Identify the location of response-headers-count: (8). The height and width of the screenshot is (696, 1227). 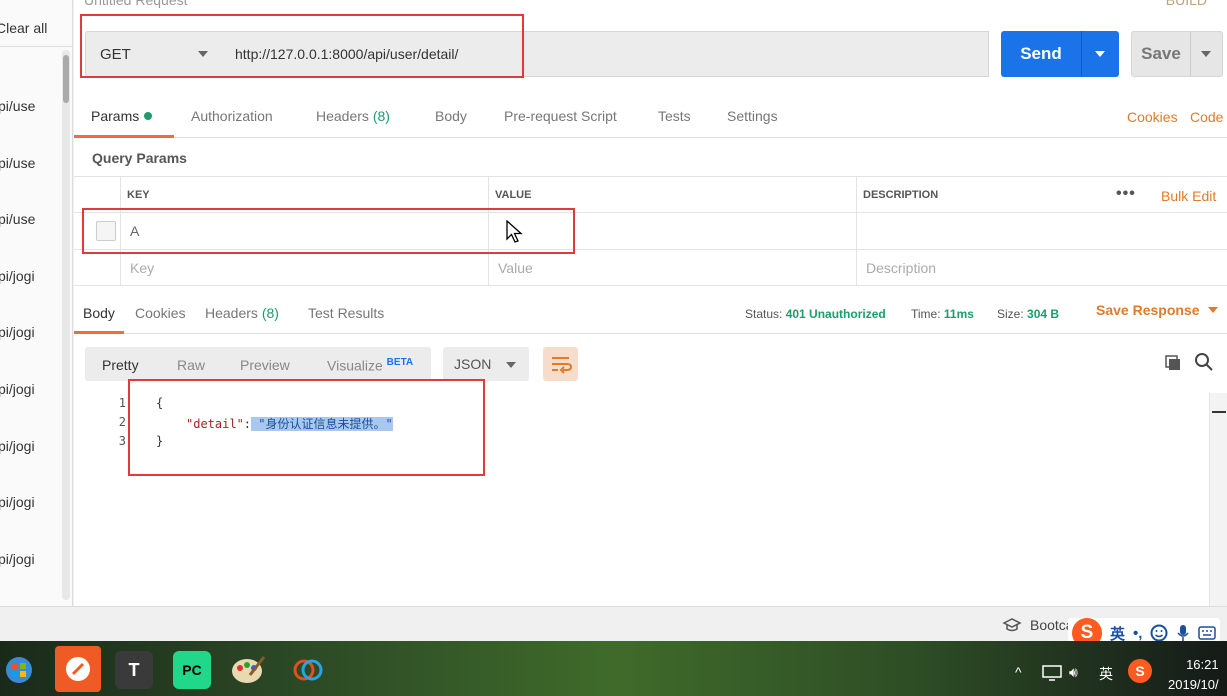
(270, 313).